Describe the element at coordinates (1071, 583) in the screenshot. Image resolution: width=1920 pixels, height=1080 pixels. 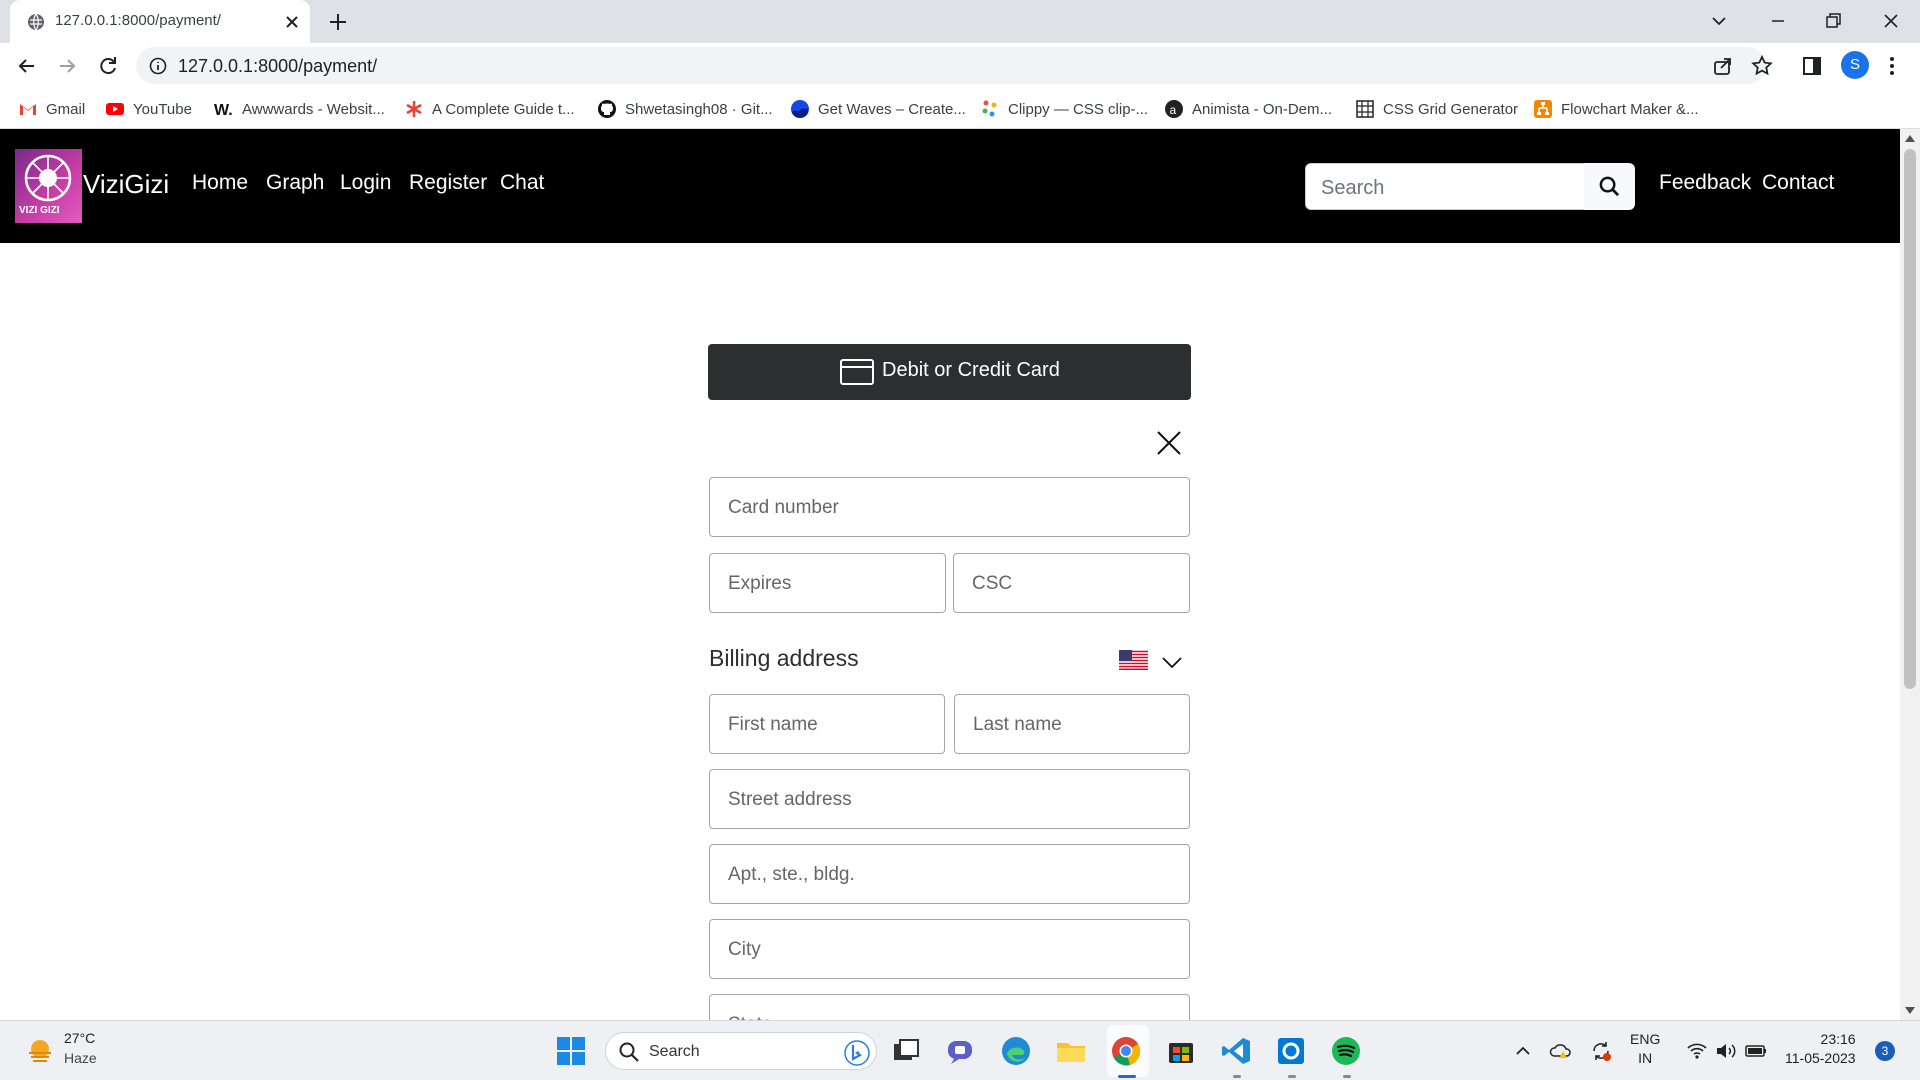
I see `csc-field: CSC` at that location.